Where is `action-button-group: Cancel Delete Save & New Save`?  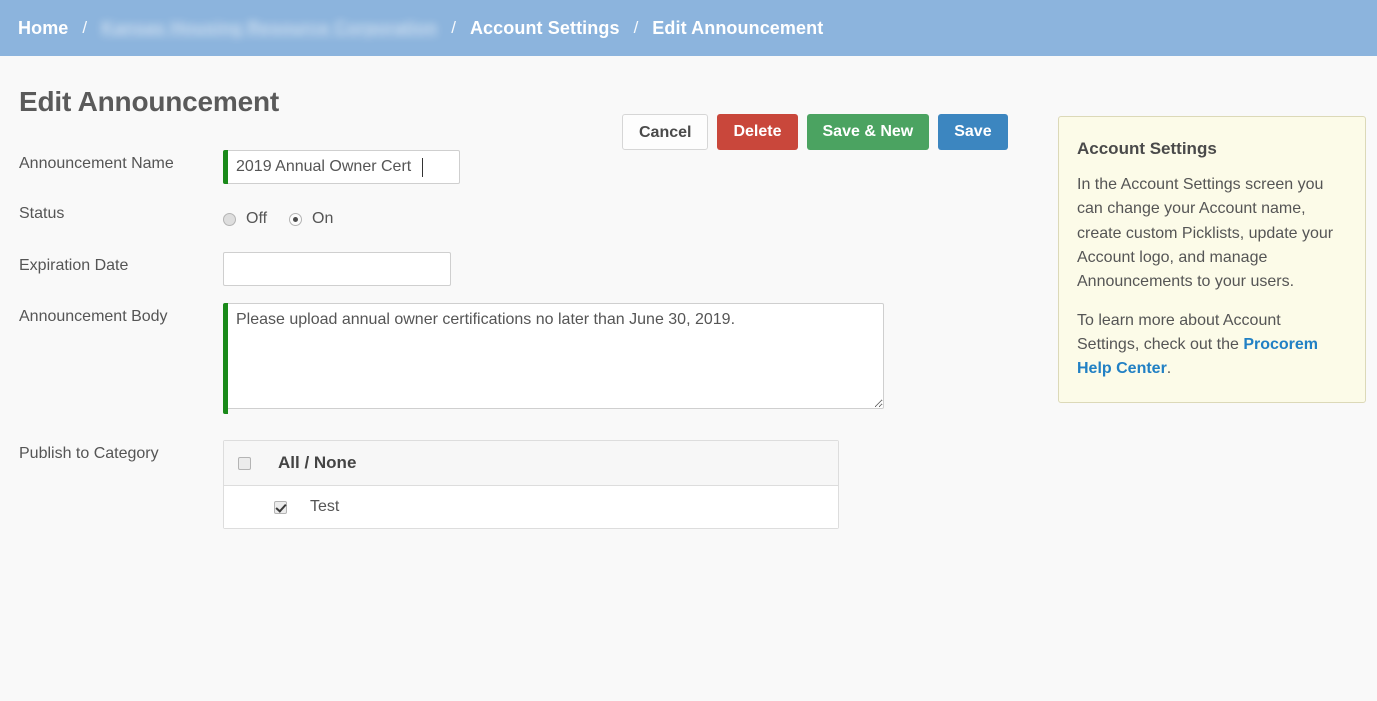 action-button-group: Cancel Delete Save & New Save is located at coordinates (815, 132).